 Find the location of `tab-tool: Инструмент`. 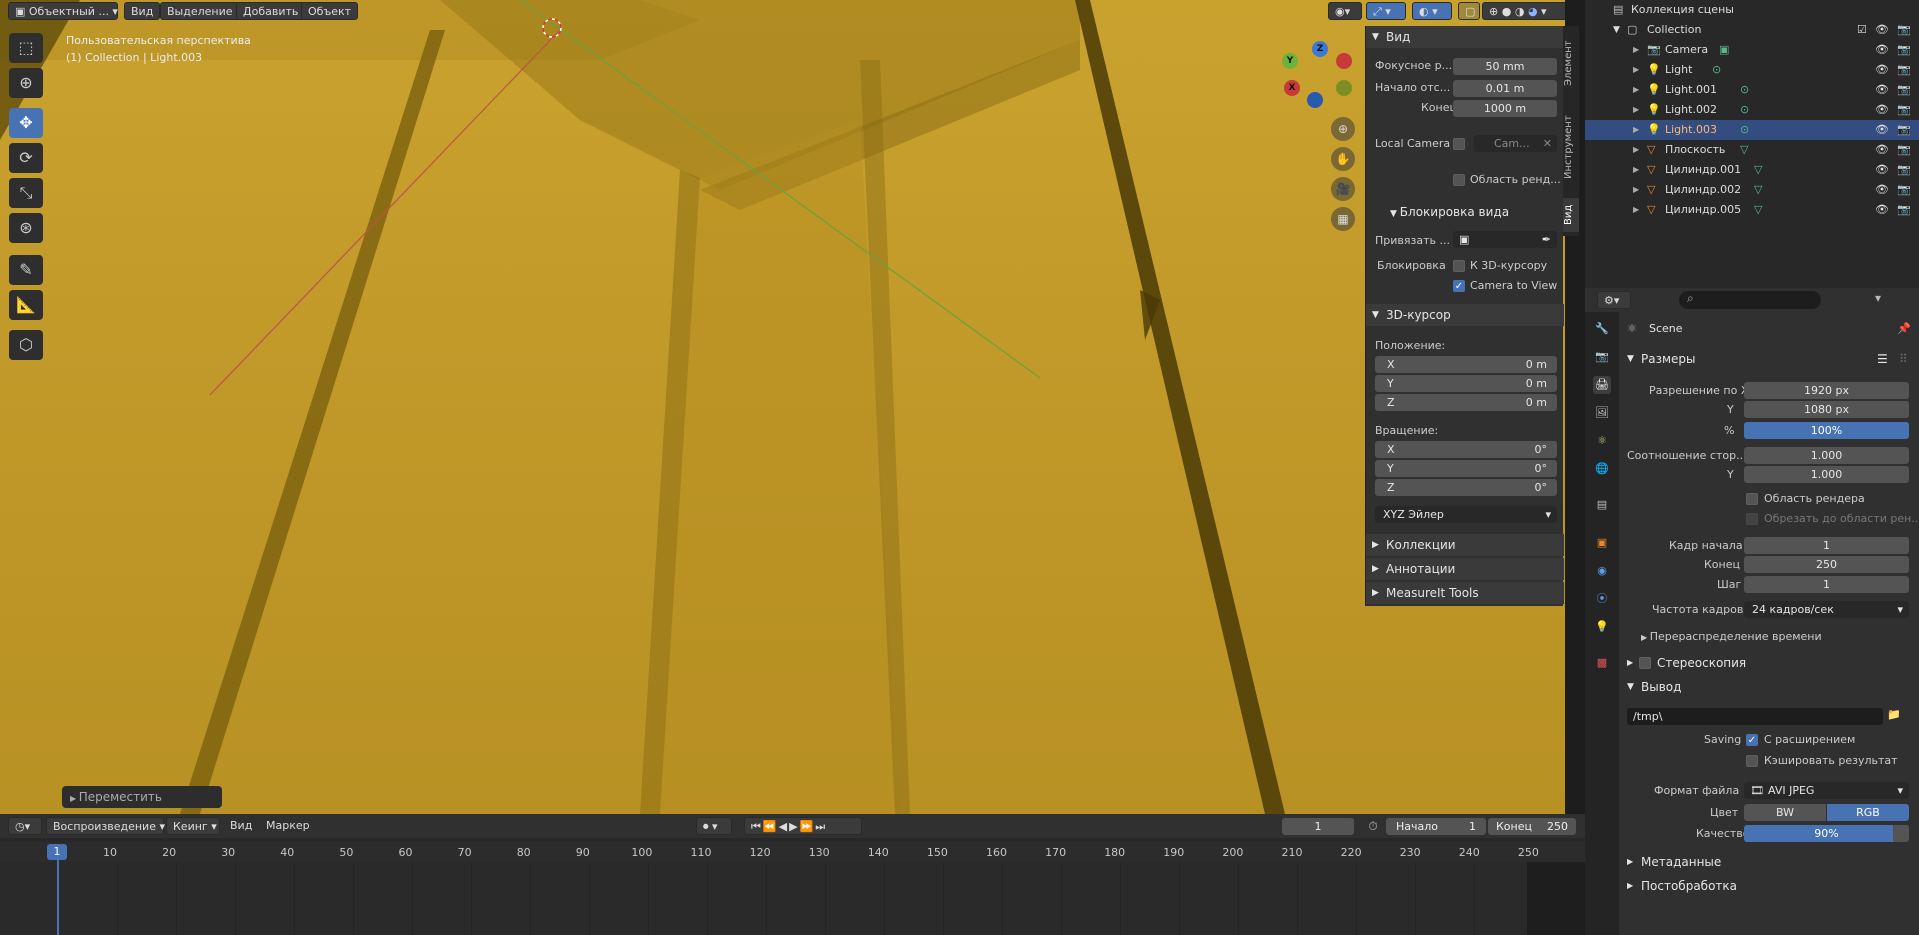

tab-tool: Инструмент is located at coordinates (1571, 147).